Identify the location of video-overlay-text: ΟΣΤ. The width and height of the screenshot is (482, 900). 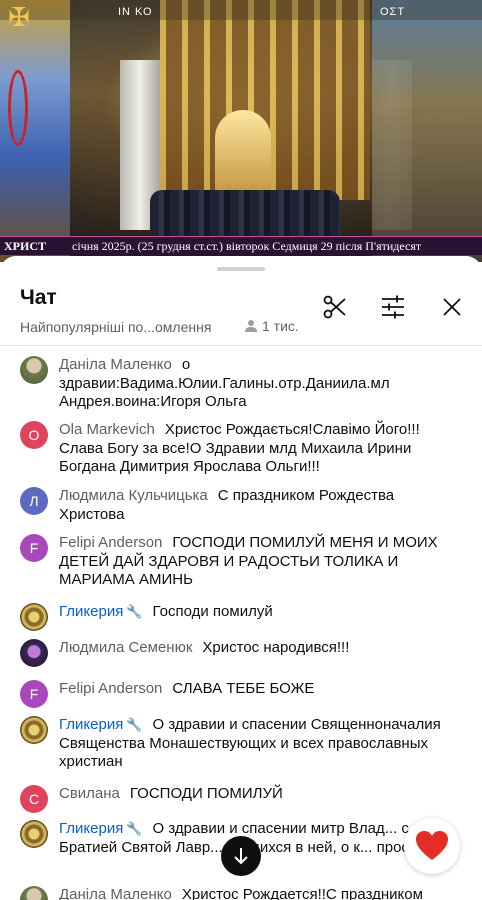
(393, 12).